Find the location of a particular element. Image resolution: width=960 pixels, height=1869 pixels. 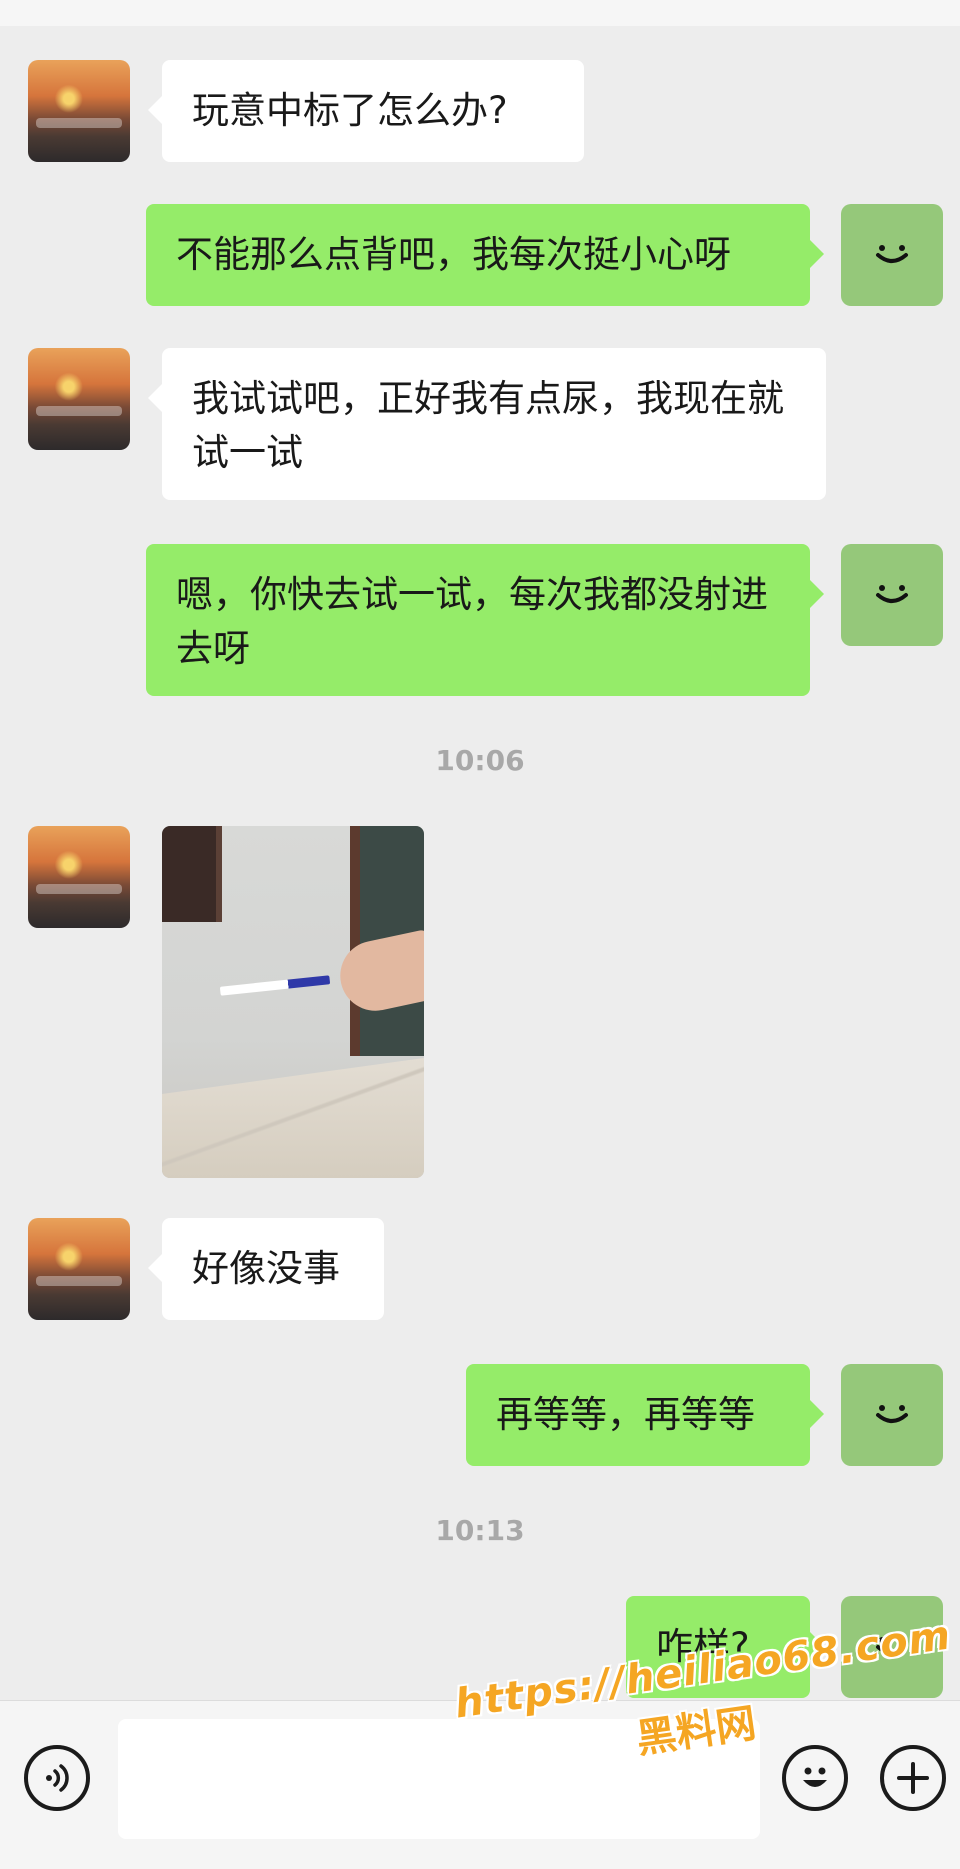

message-bubble-sent: 不能那么点背吧，我每次挺小心呀 is located at coordinates (485, 255).